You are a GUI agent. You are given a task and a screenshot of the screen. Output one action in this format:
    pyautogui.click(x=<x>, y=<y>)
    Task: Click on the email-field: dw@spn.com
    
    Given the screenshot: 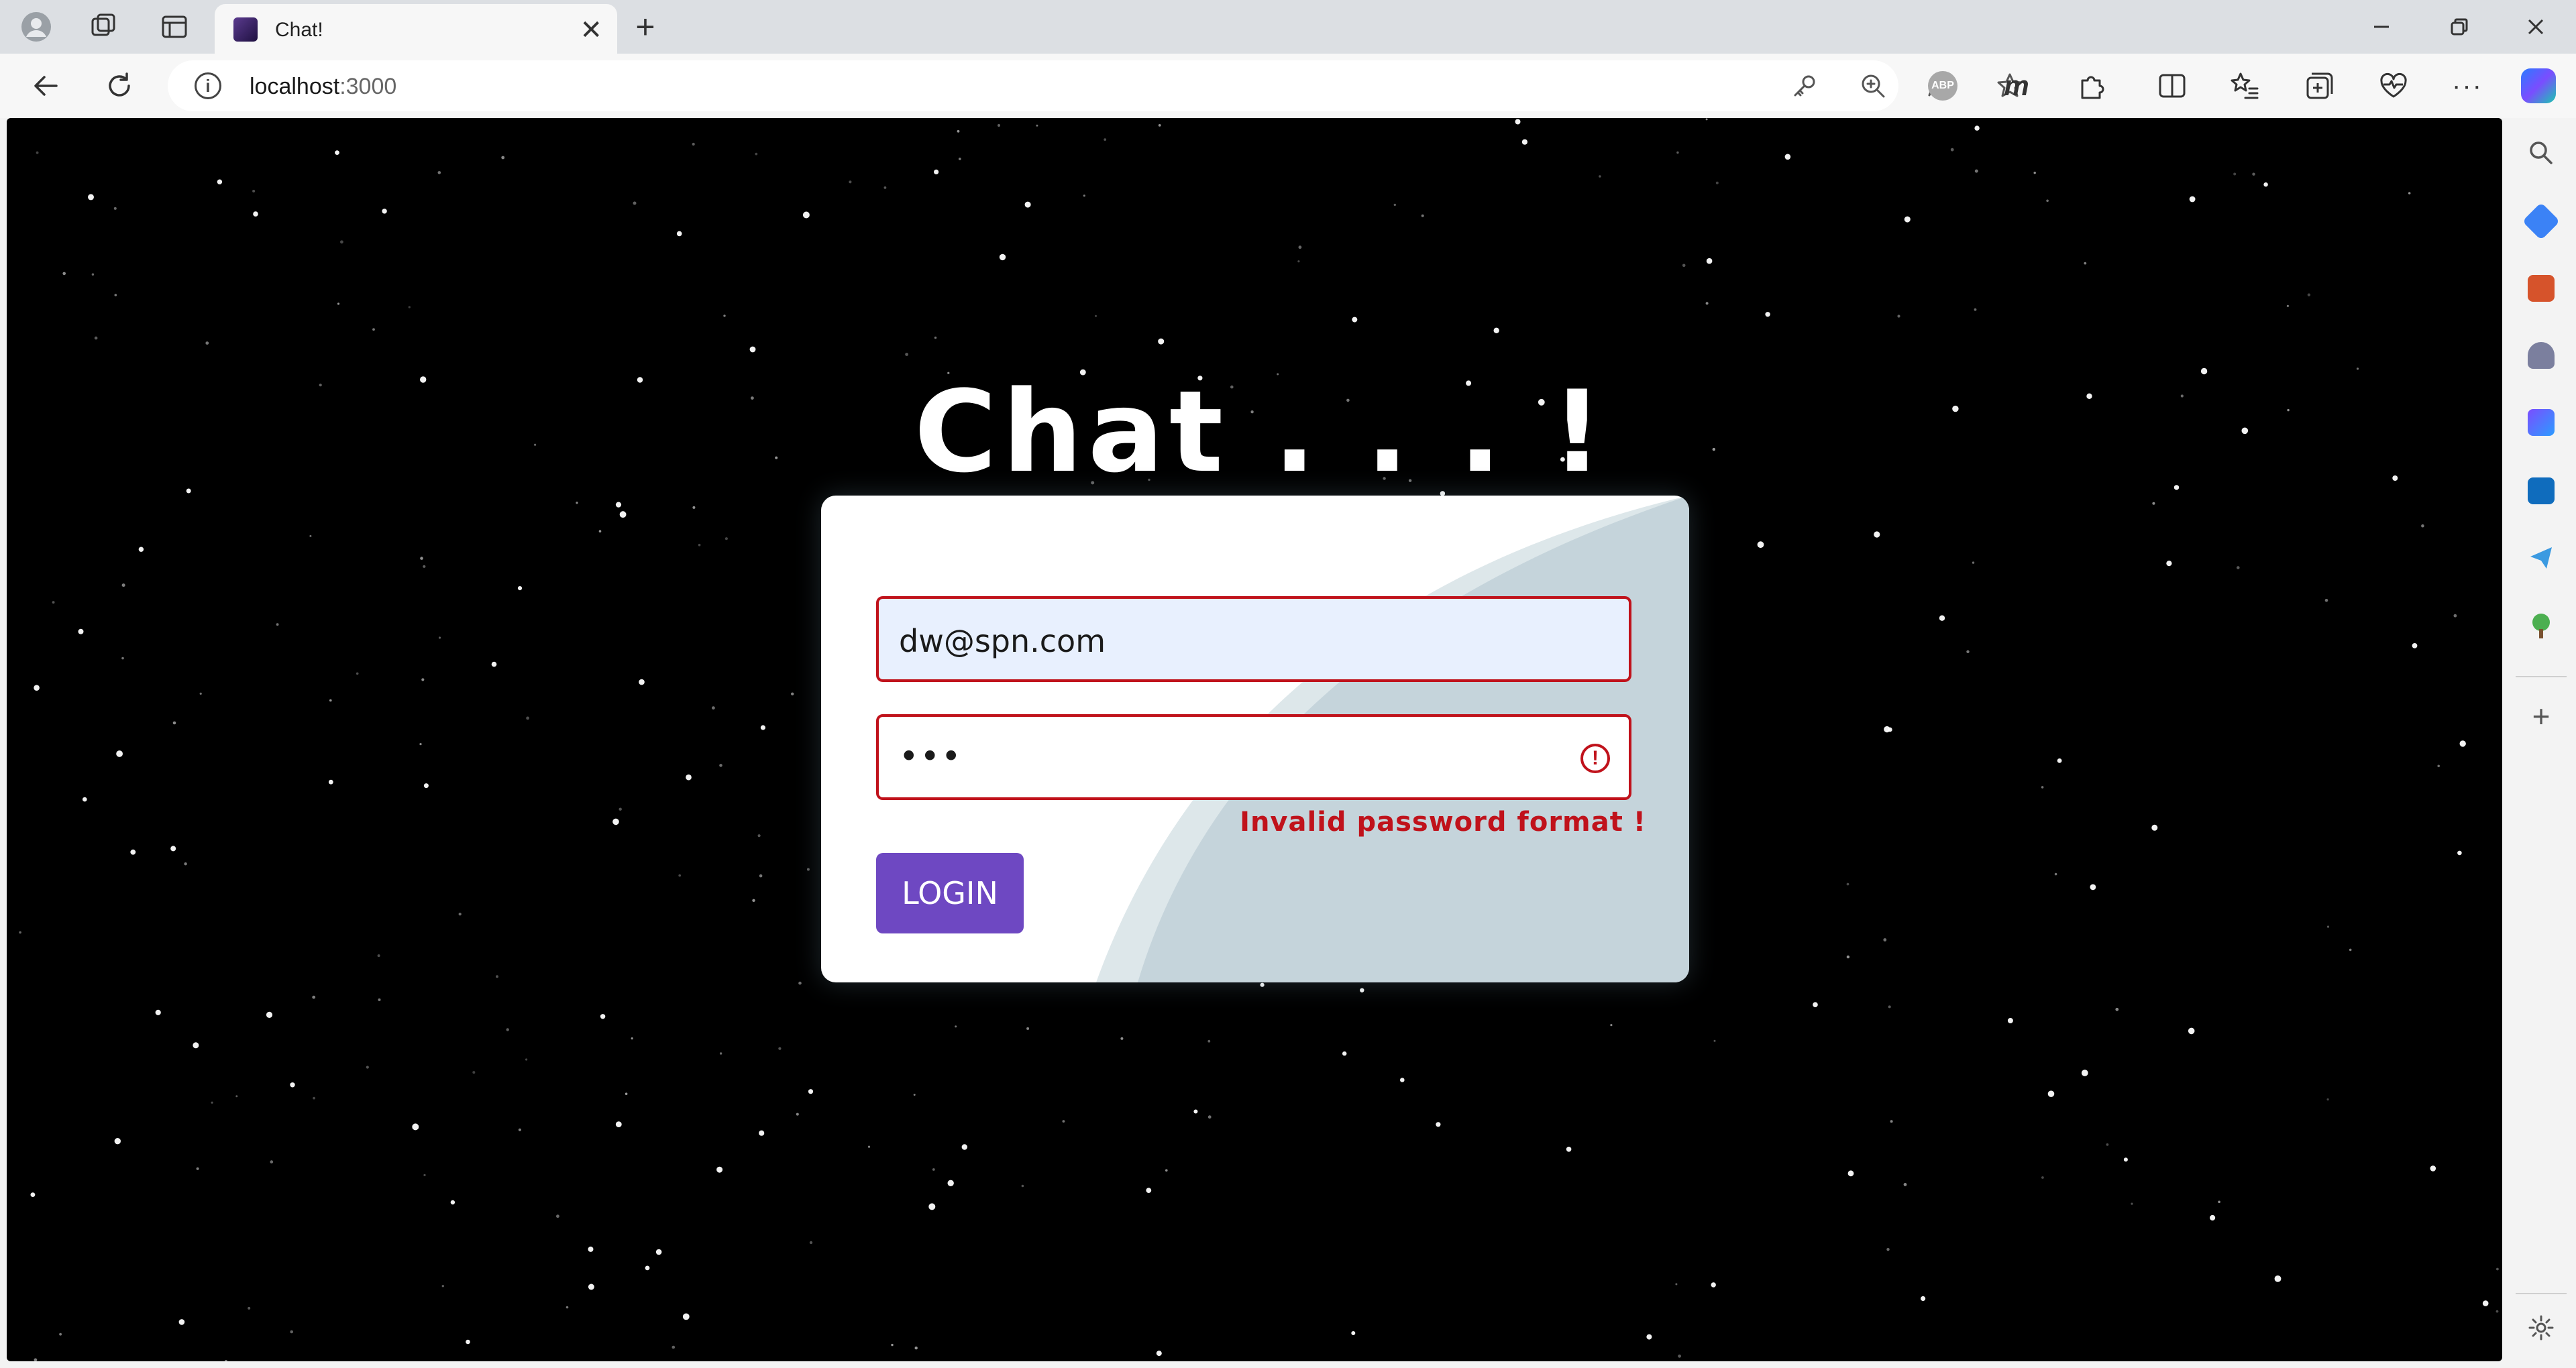 What is the action you would take?
    pyautogui.click(x=1253, y=639)
    